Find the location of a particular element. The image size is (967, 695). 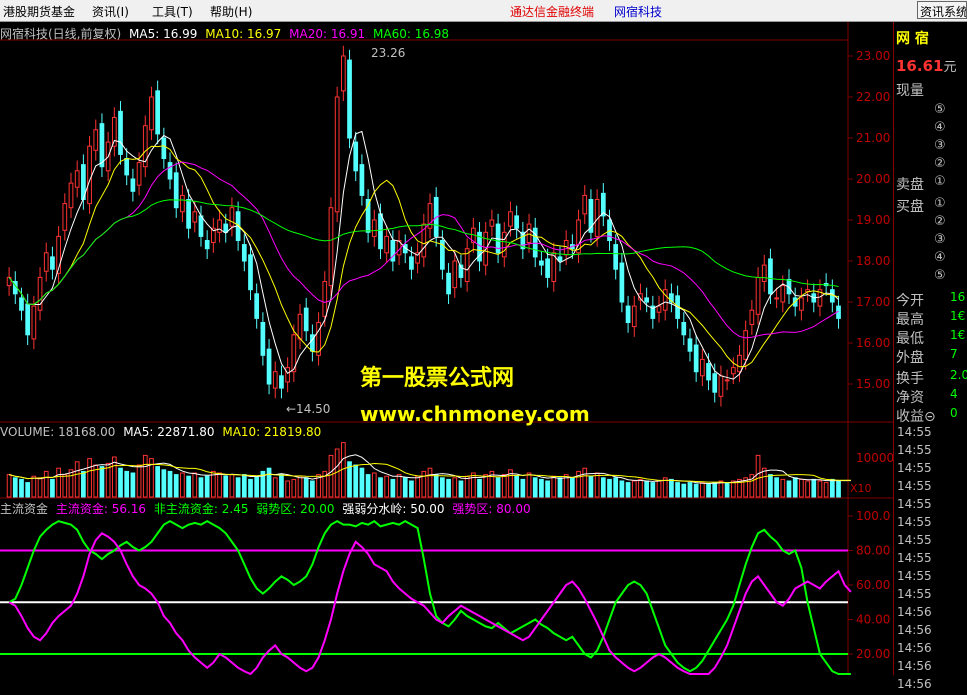

menu-item-help: 帮助(H) is located at coordinates (231, 11).